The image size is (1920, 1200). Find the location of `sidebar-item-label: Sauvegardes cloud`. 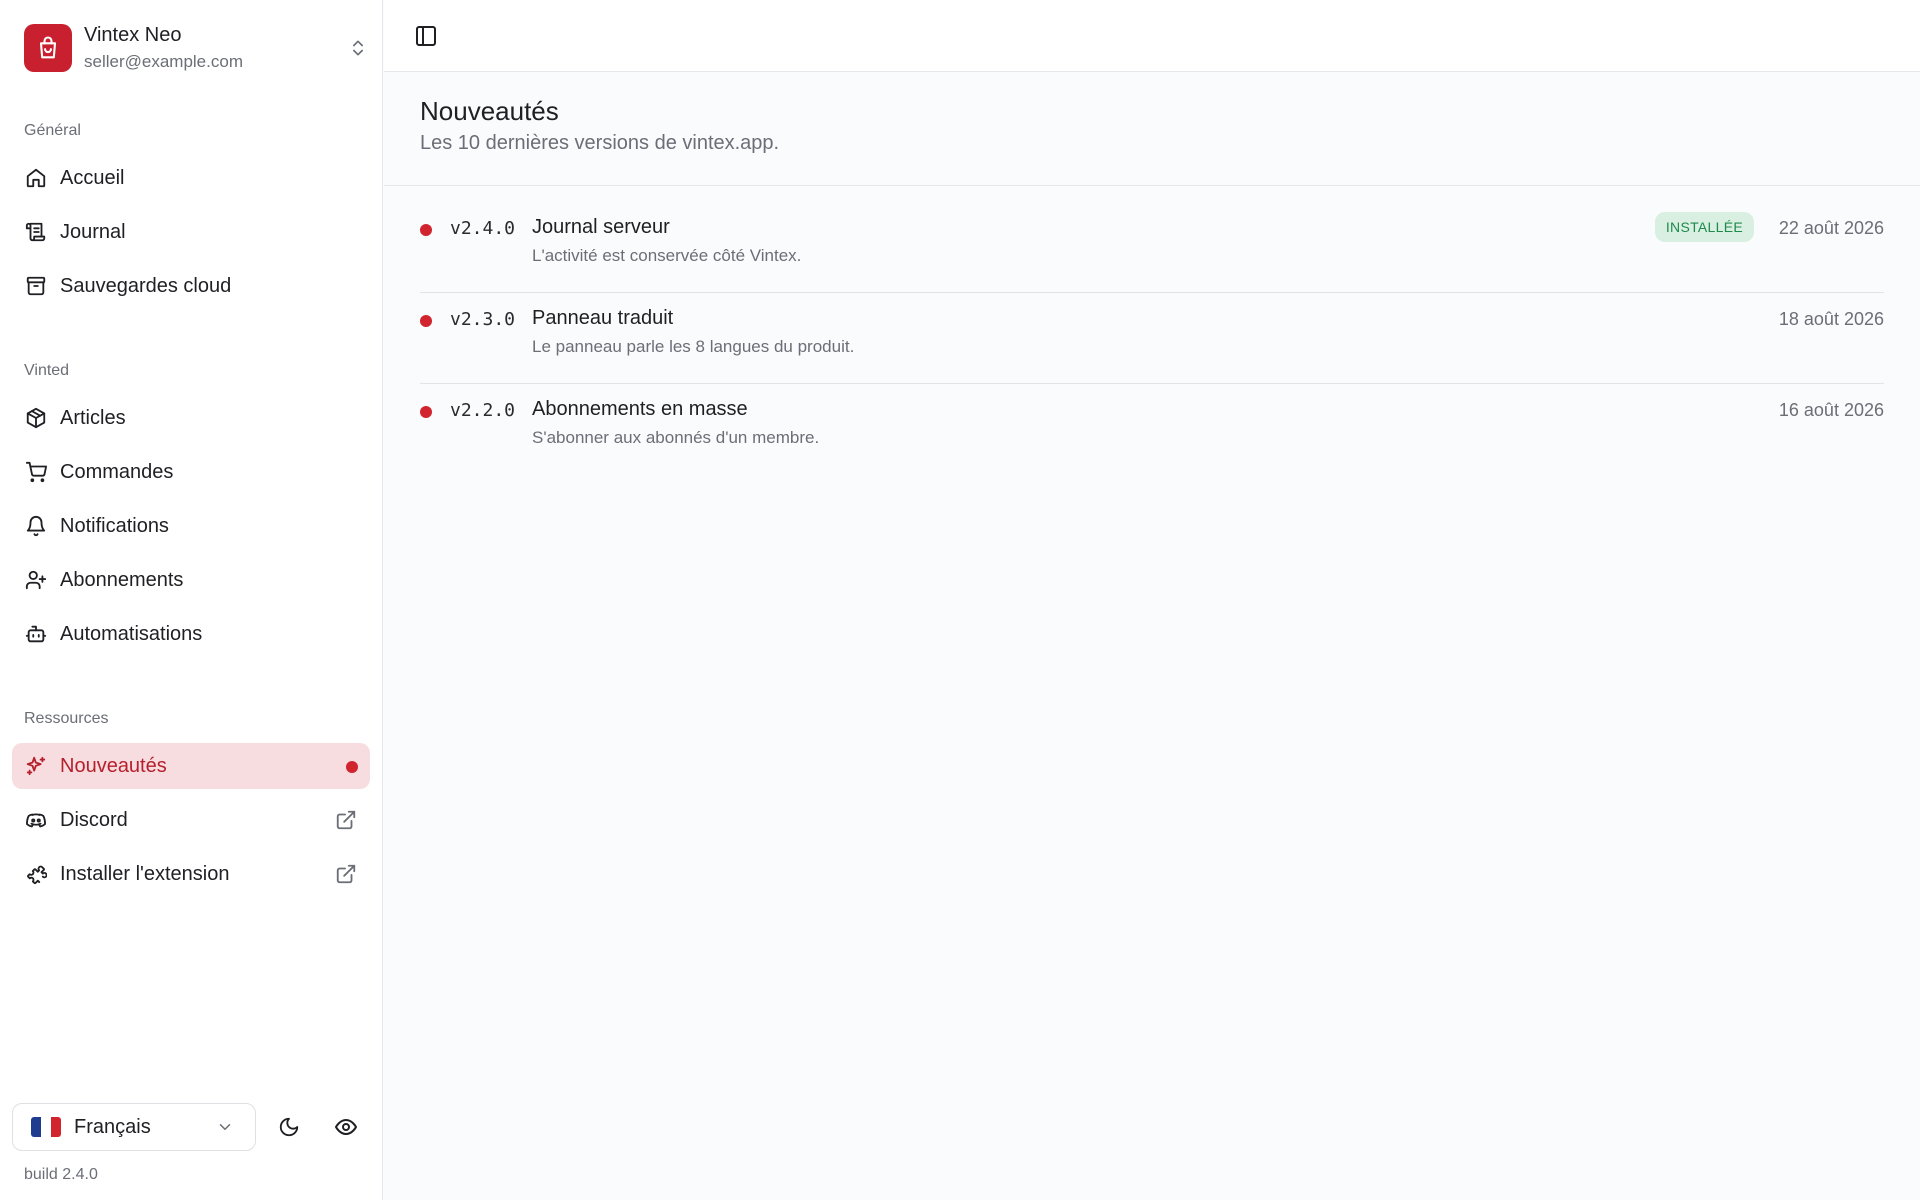

sidebar-item-label: Sauvegardes cloud is located at coordinates (146, 285).